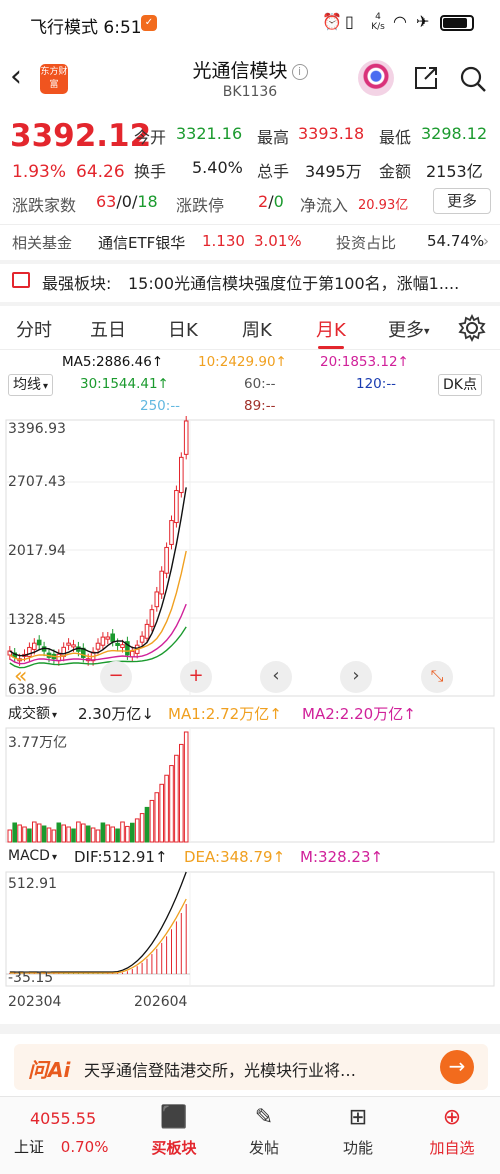 This screenshot has width=500, height=1174. I want to click on macd-select: MACD ▾, so click(32, 856).